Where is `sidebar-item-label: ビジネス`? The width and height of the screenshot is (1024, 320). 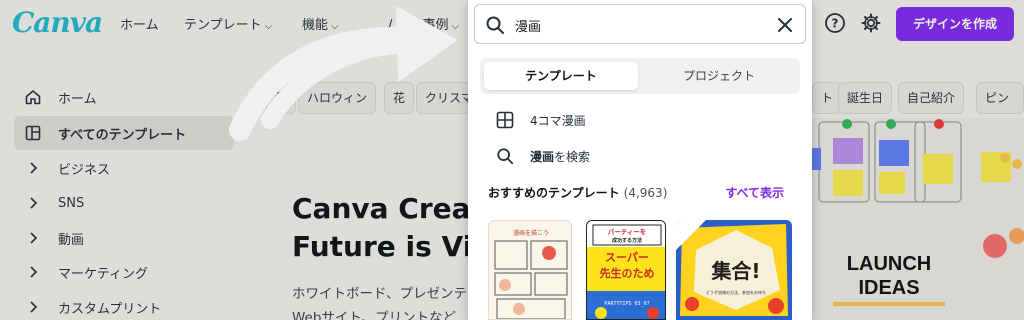 sidebar-item-label: ビジネス is located at coordinates (84, 170).